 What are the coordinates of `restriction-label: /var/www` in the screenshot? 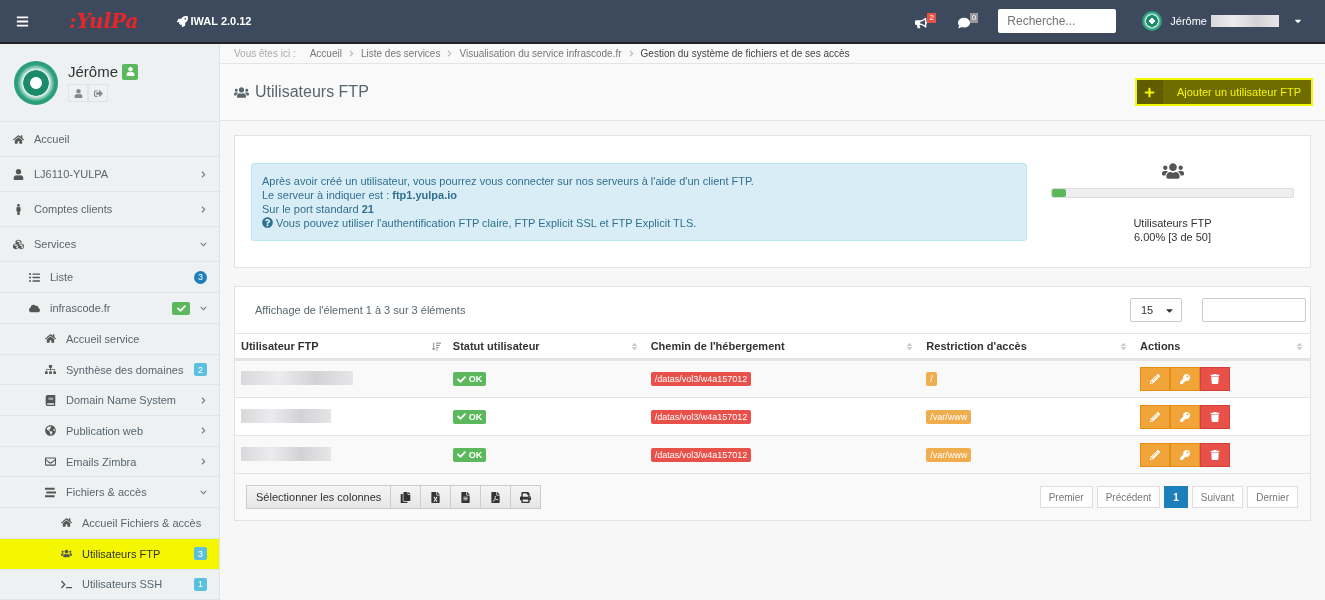 It's located at (949, 454).